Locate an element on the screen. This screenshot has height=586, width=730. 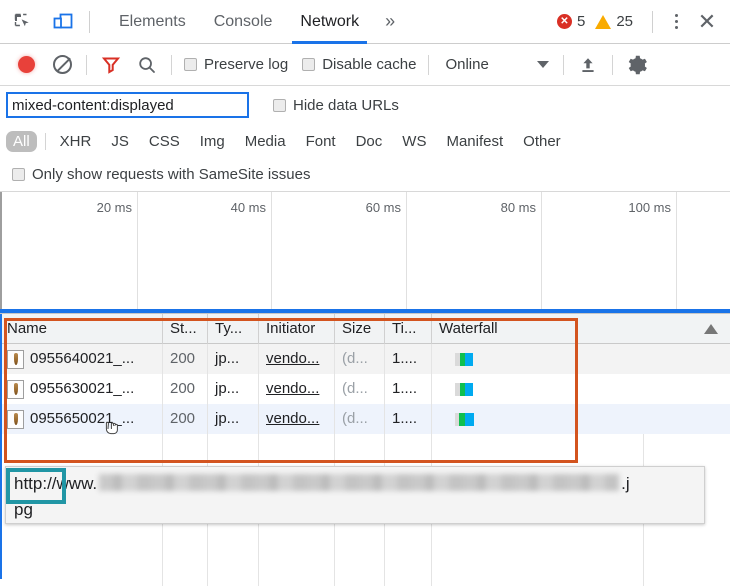
tab-elements: Elements is located at coordinates (152, 22).